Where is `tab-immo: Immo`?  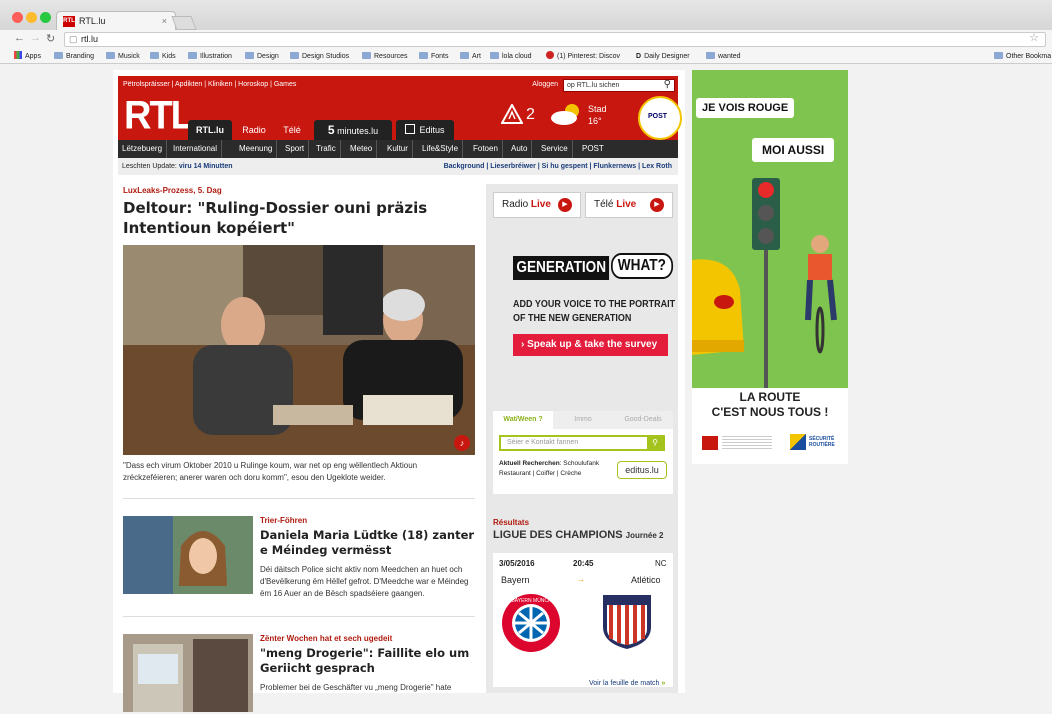
tab-immo: Immo is located at coordinates (583, 420).